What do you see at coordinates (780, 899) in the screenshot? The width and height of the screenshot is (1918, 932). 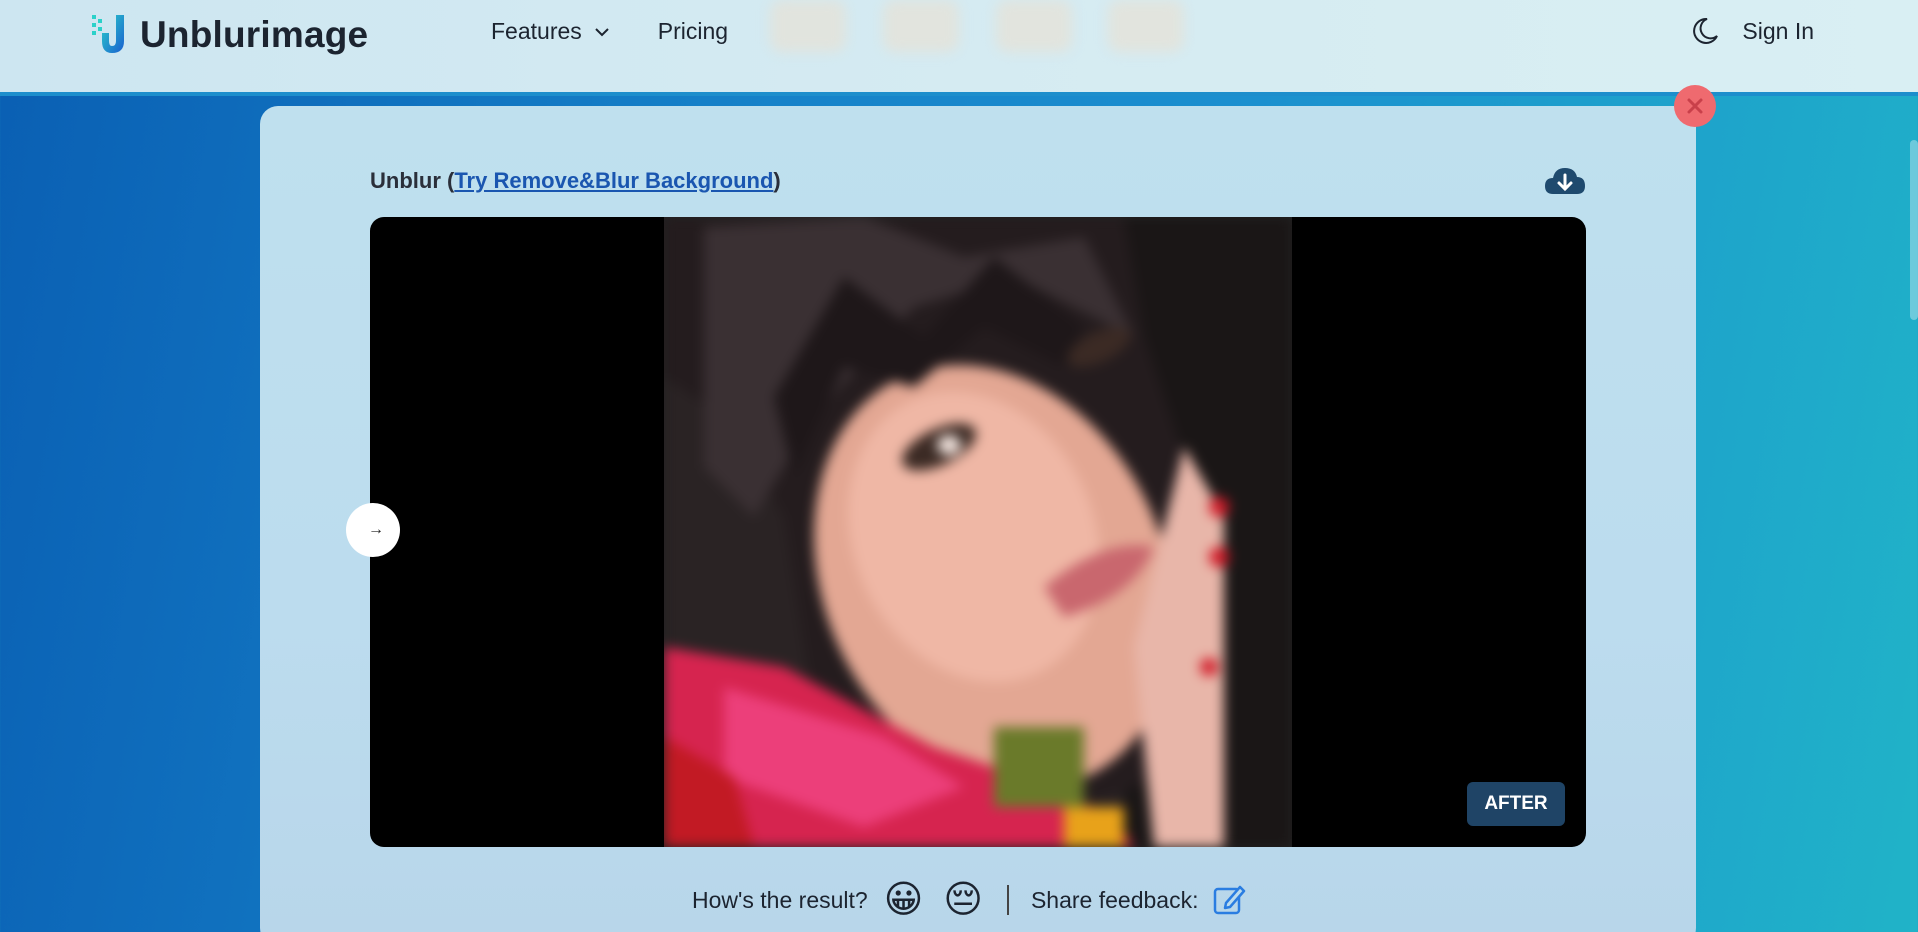 I see `feedback-question: How's the result?` at bounding box center [780, 899].